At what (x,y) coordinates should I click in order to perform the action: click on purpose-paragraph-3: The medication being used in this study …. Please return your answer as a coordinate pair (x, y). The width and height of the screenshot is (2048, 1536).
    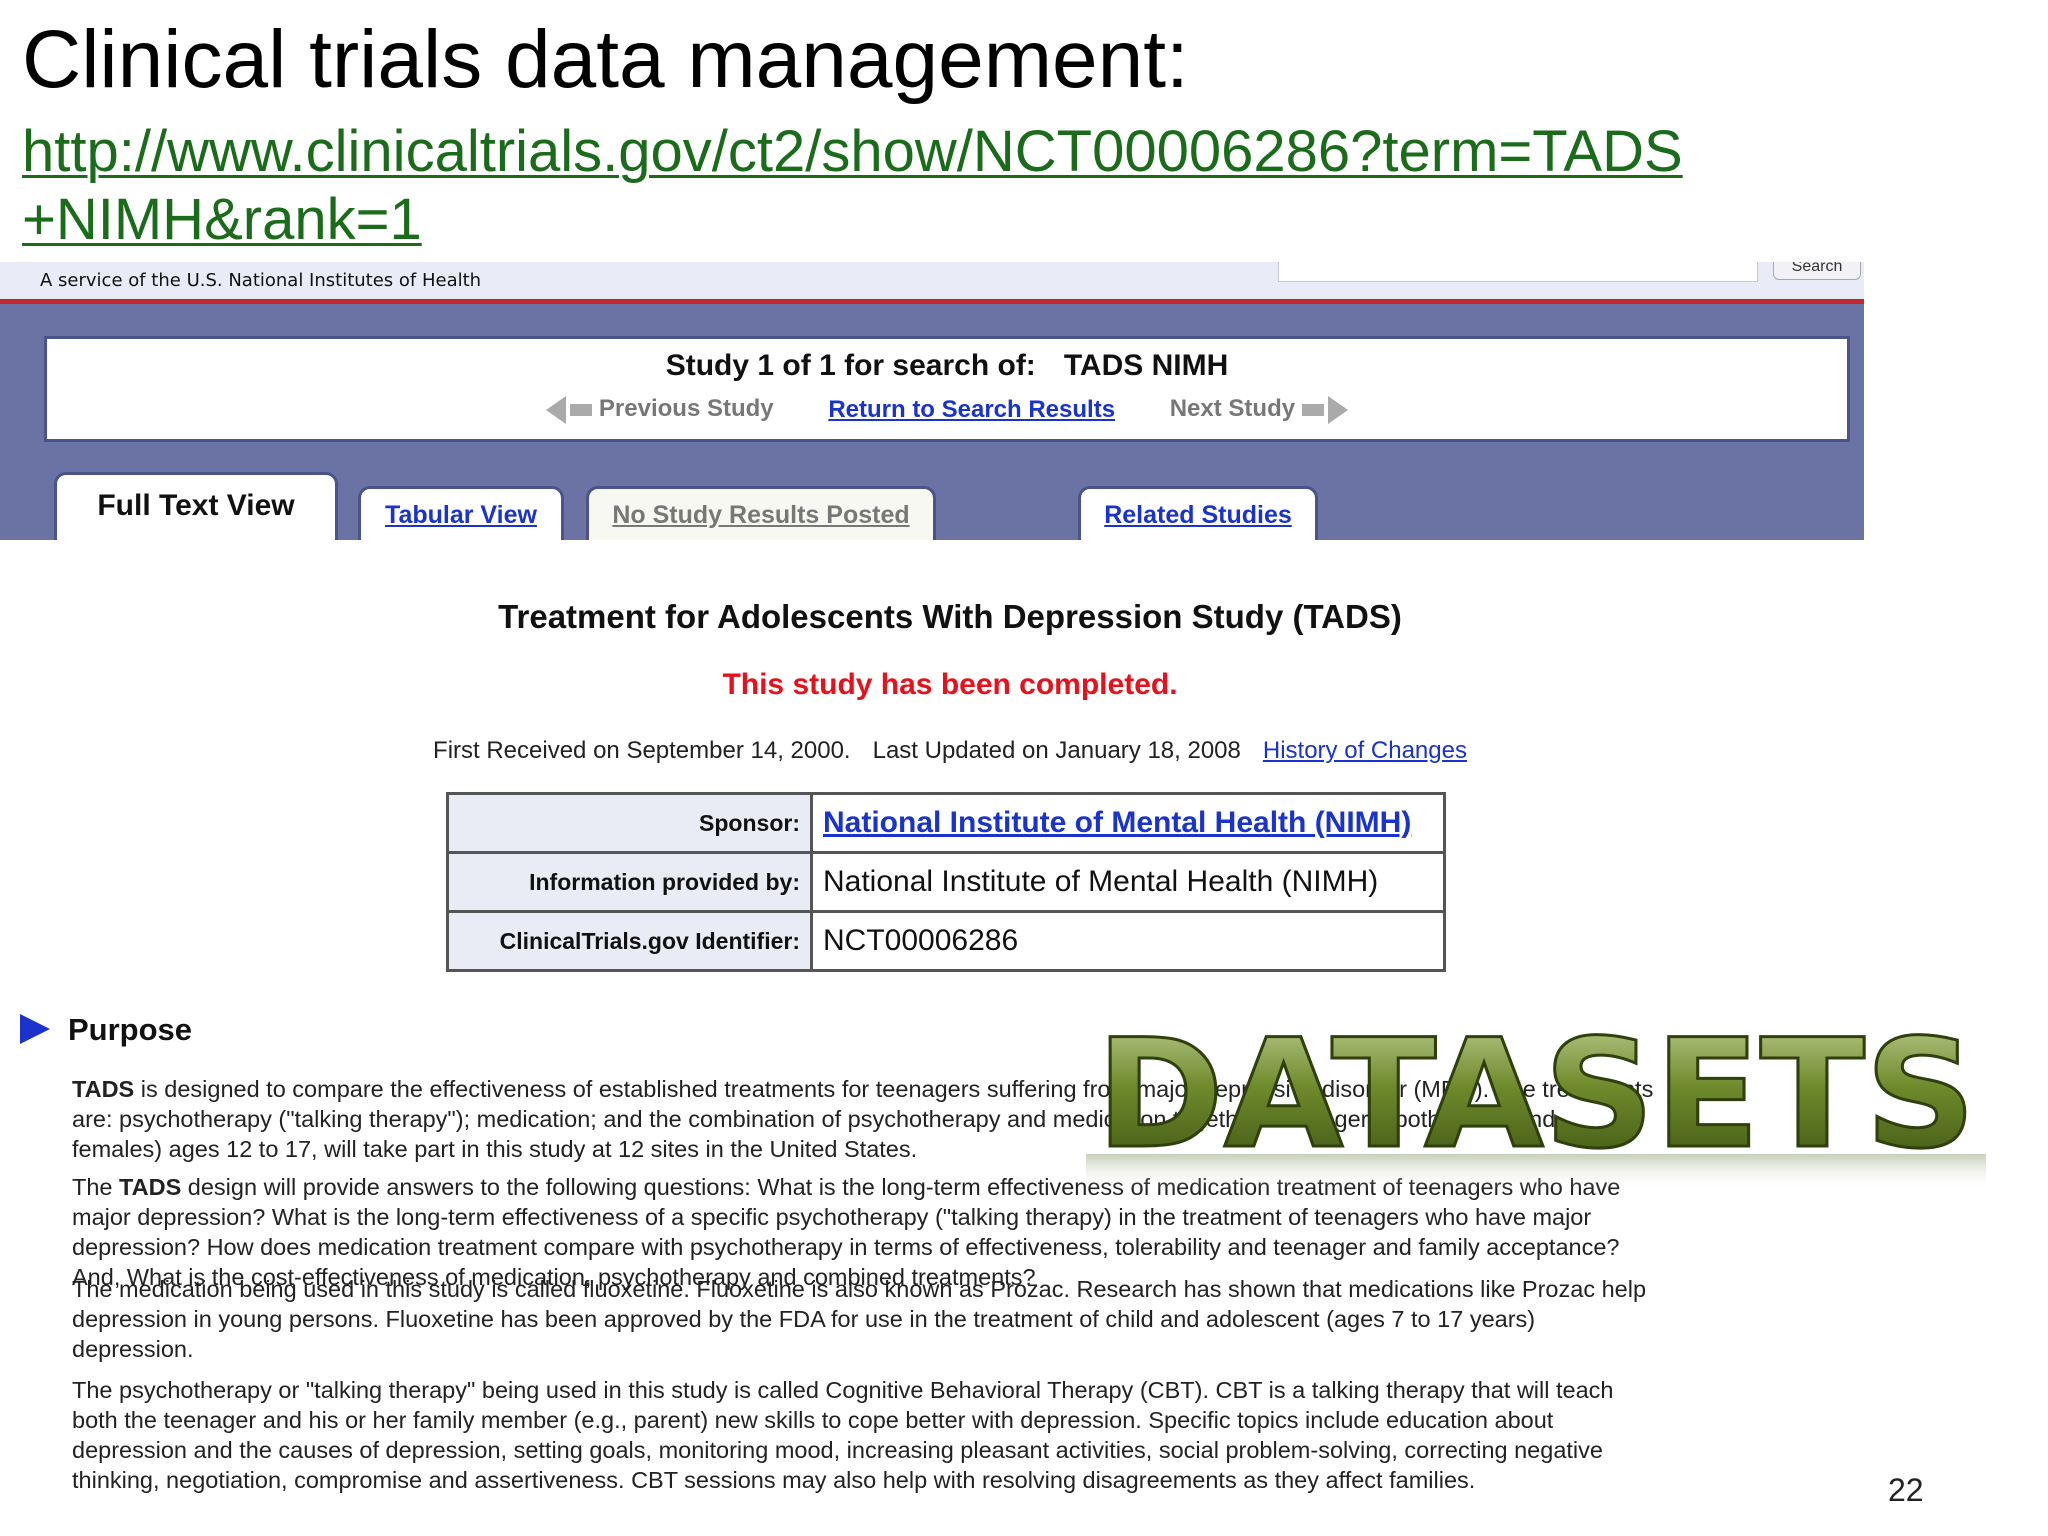
    Looking at the image, I should click on (962, 1319).